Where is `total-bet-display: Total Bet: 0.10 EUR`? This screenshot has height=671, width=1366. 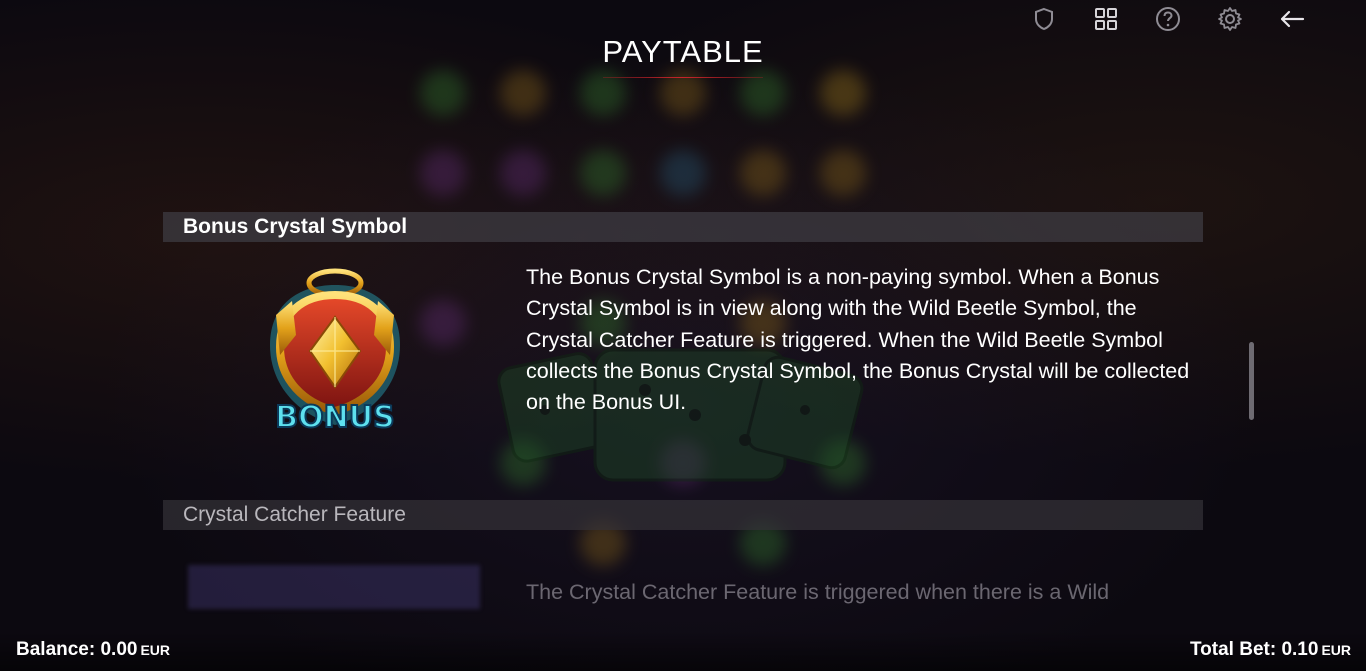 total-bet-display: Total Bet: 0.10 EUR is located at coordinates (1270, 650).